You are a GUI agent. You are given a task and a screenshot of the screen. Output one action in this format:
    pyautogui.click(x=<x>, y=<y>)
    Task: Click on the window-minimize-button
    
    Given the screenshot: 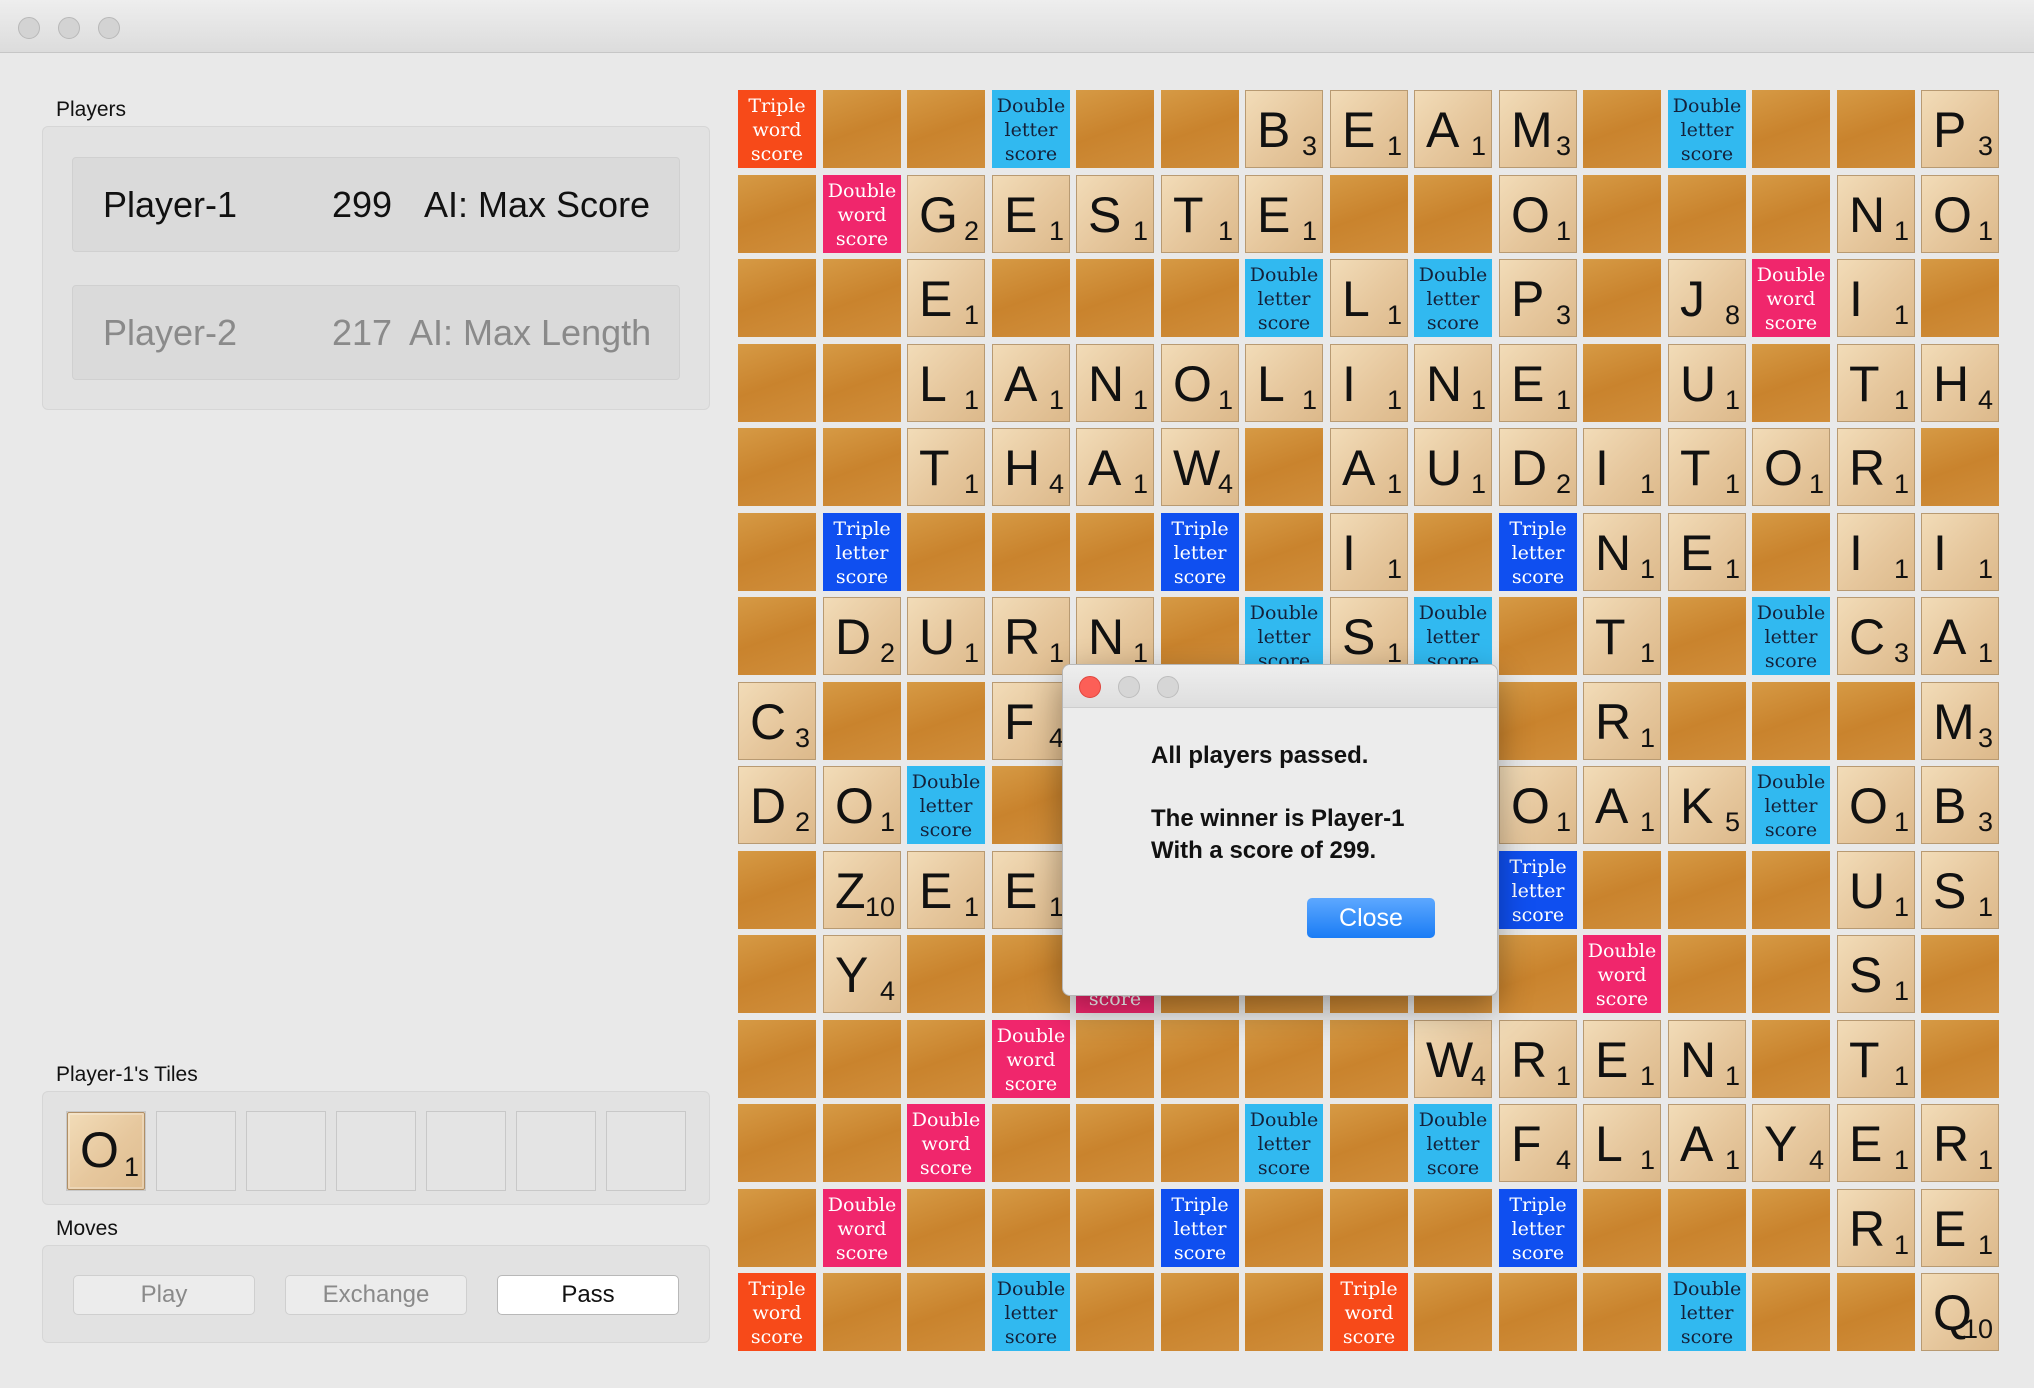 What is the action you would take?
    pyautogui.click(x=69, y=28)
    